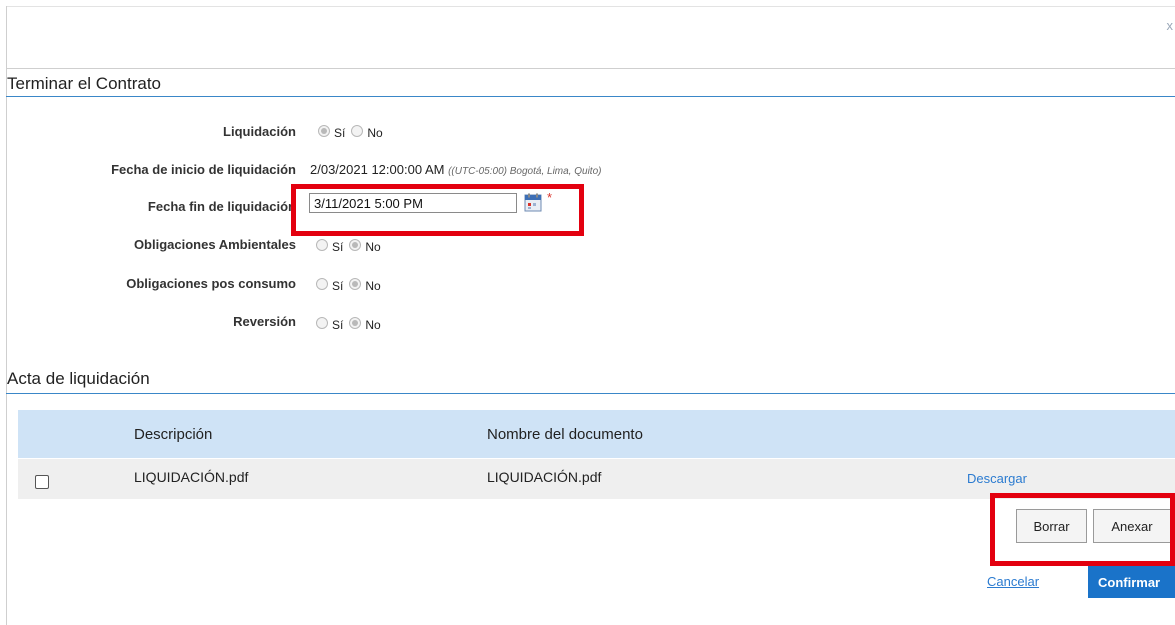 The image size is (1175, 625). I want to click on liquidacion-no-radio, so click(357, 131).